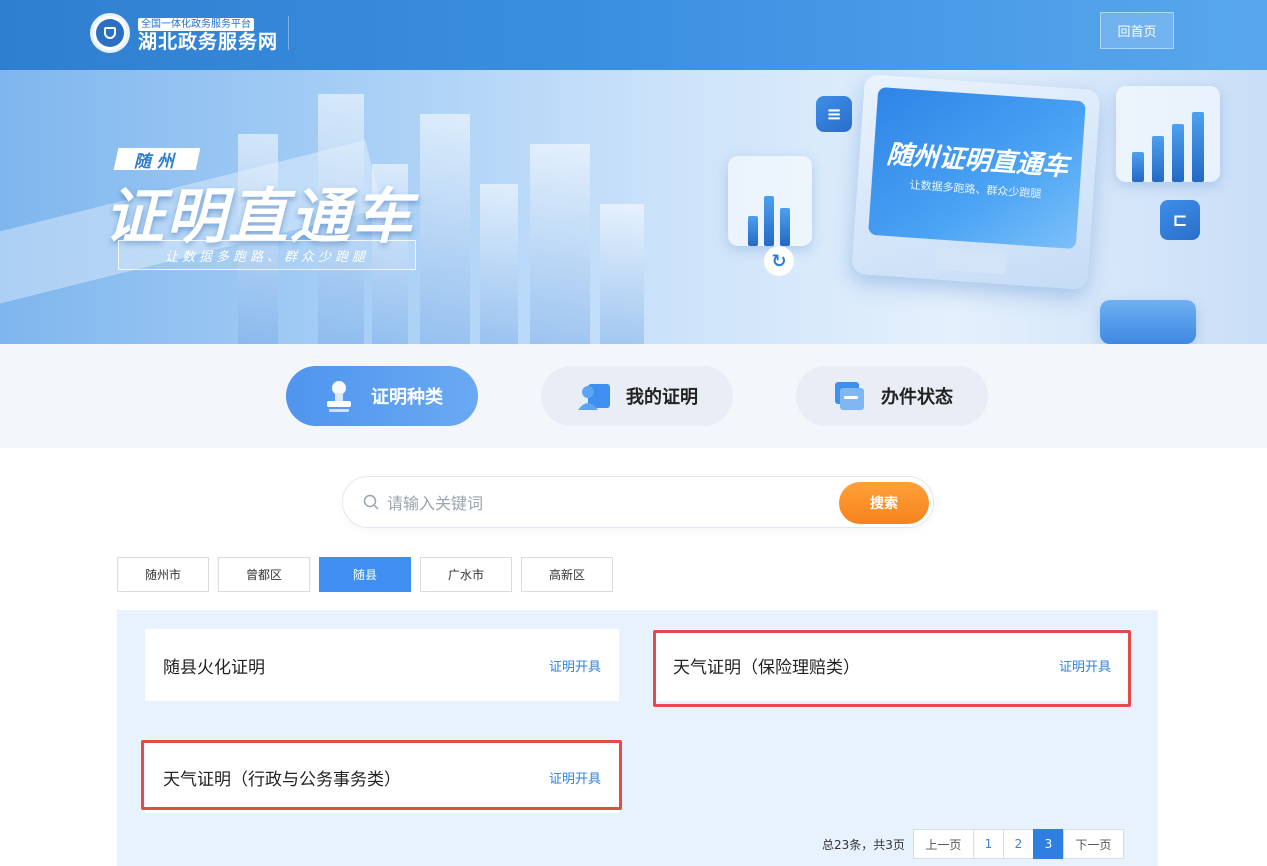 This screenshot has width=1267, height=866. What do you see at coordinates (779, 261) in the screenshot?
I see `refresh-icon: ↻` at bounding box center [779, 261].